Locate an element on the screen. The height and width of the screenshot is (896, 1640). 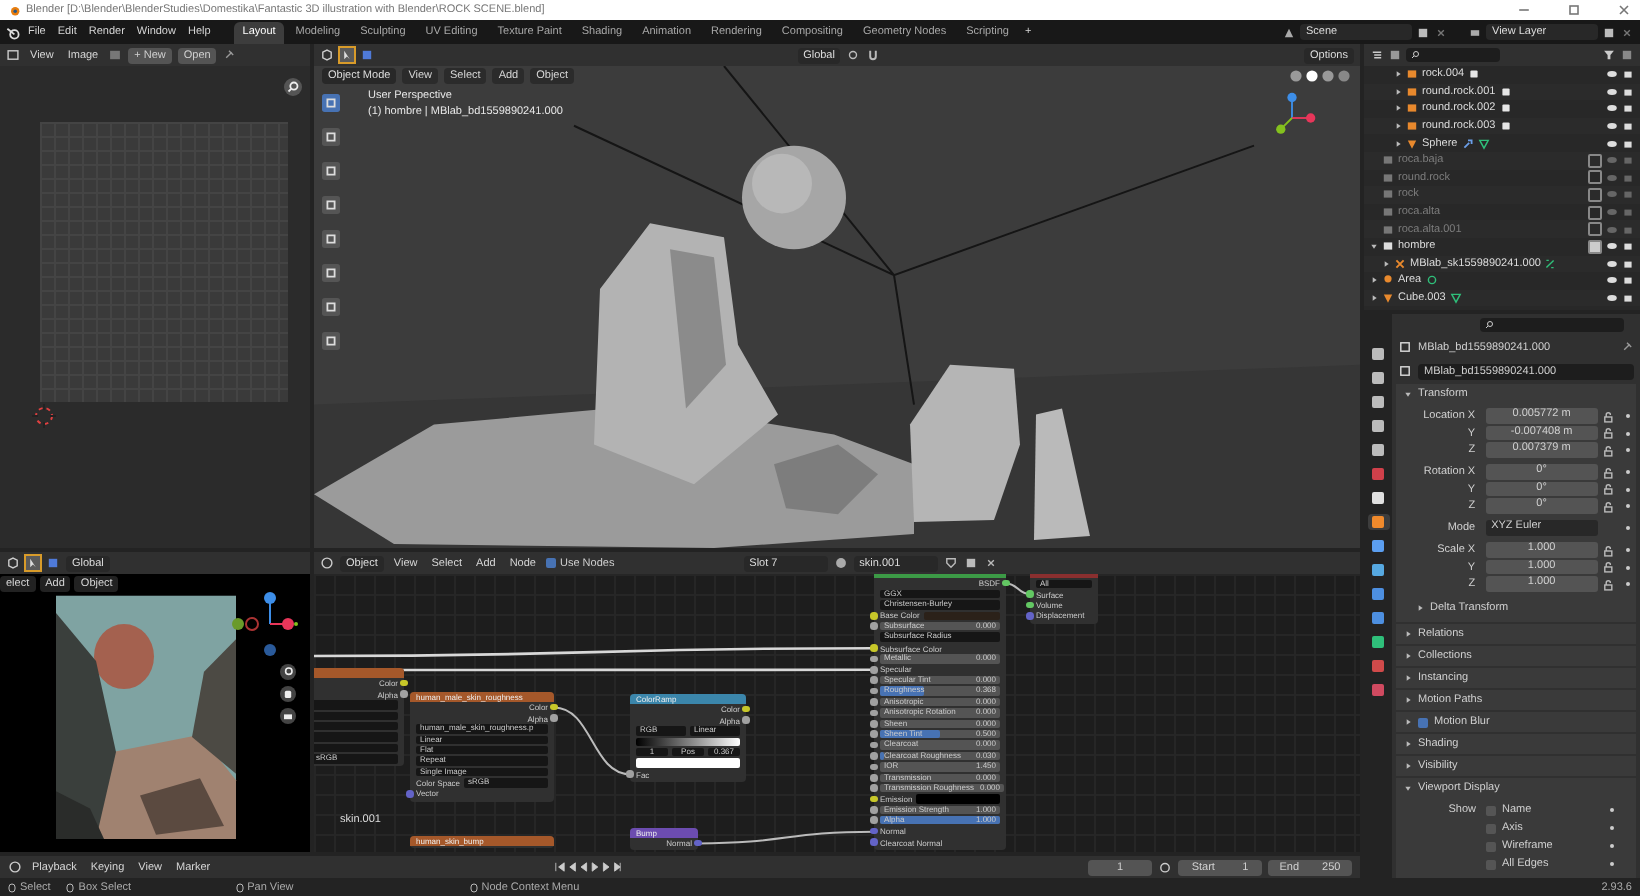
shading-mode-icon is located at coordinates (1320, 76).